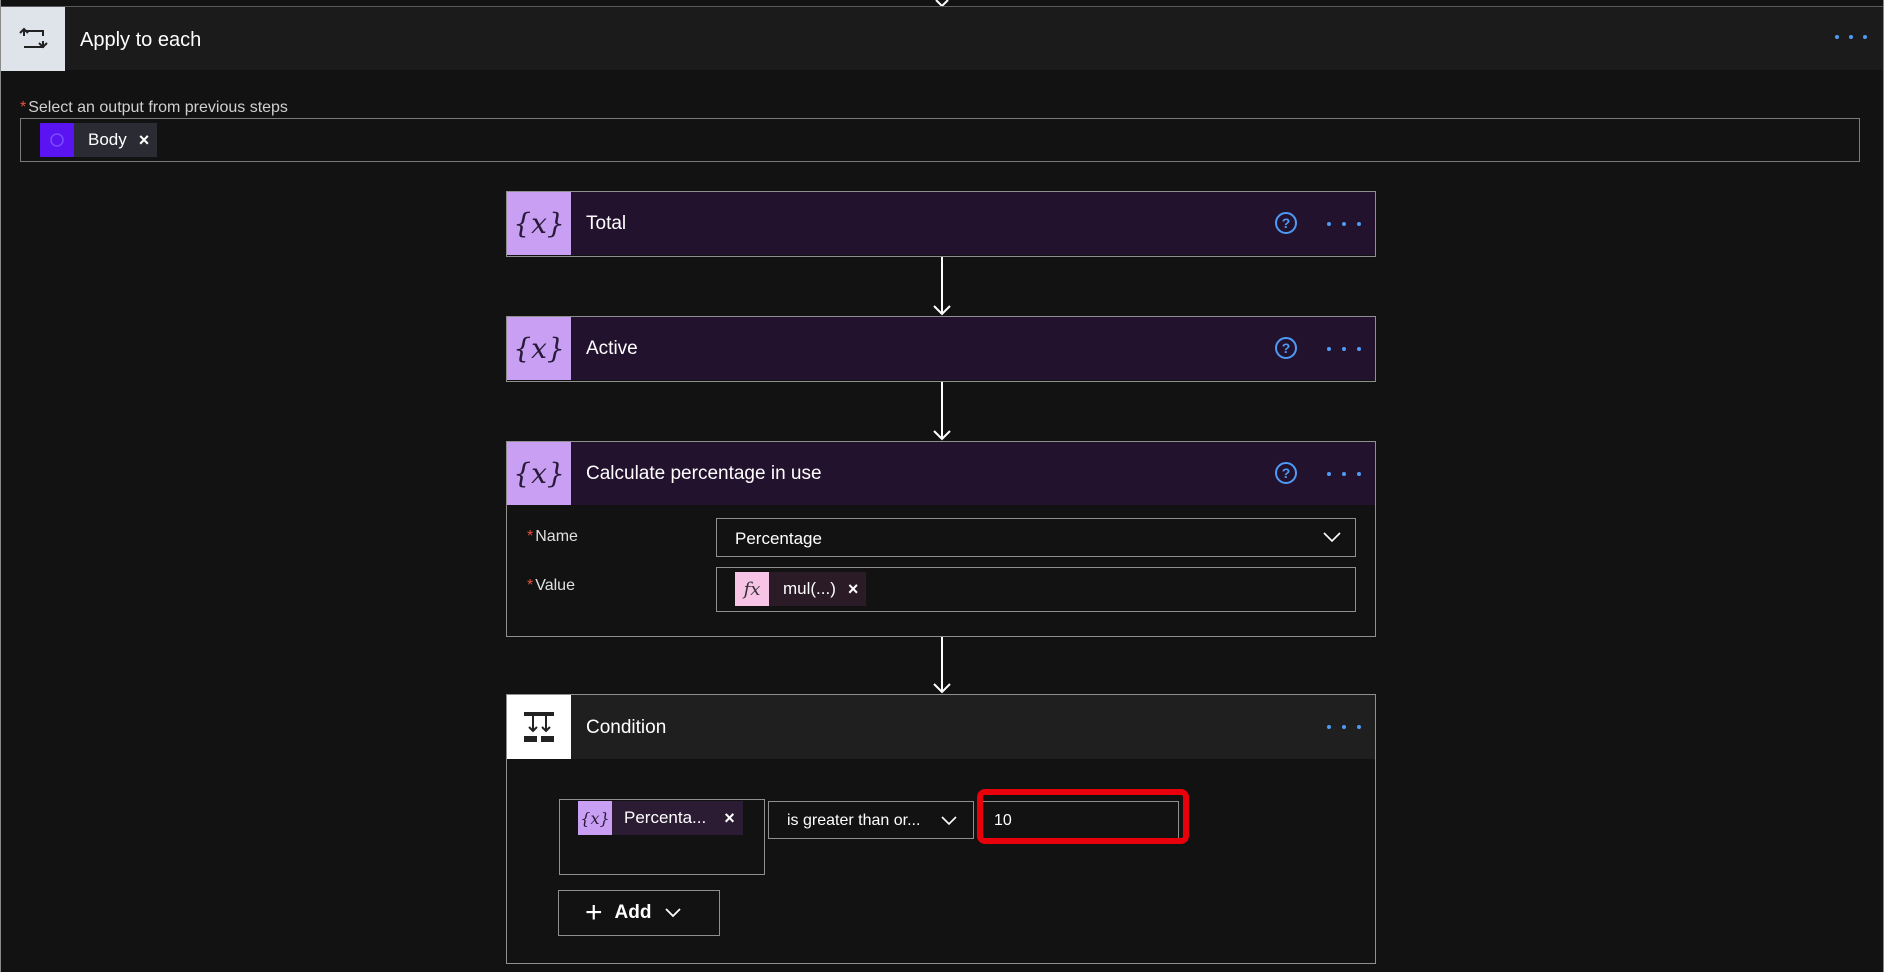  What do you see at coordinates (539, 727) in the screenshot?
I see `condition-icon` at bounding box center [539, 727].